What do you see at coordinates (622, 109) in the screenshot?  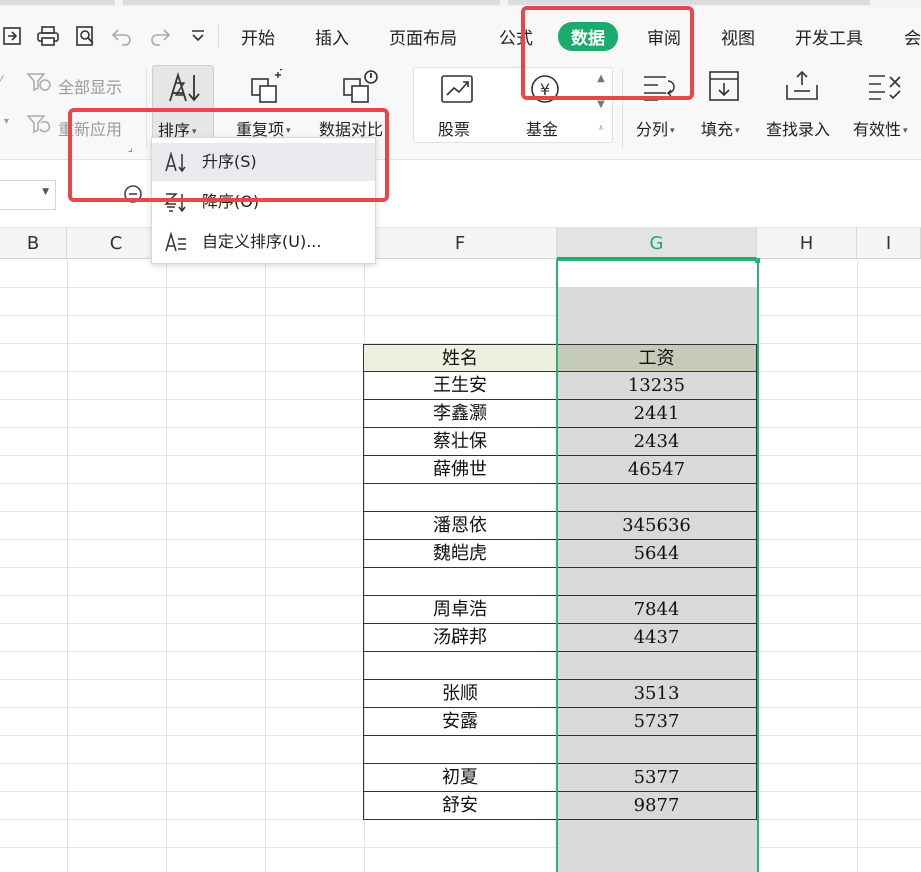 I see `ribbon-separator` at bounding box center [622, 109].